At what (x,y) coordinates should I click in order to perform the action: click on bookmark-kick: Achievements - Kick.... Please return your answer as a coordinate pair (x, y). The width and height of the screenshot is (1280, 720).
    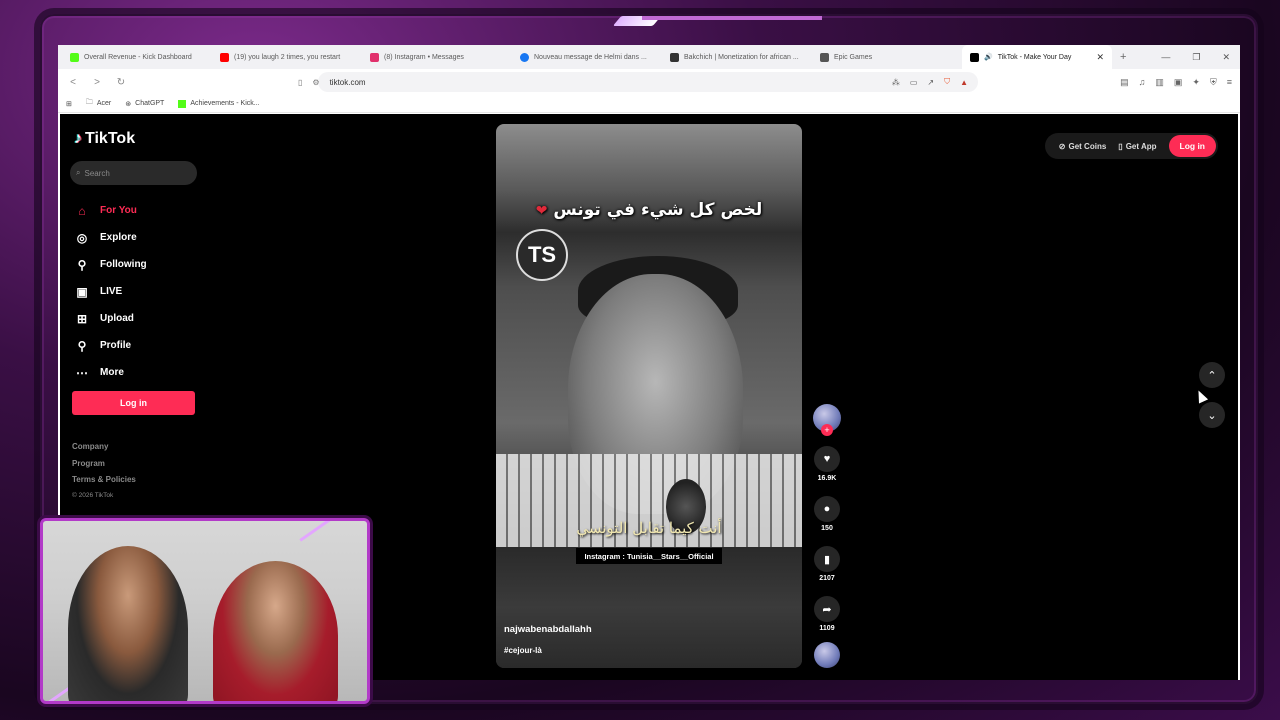
    Looking at the image, I should click on (219, 103).